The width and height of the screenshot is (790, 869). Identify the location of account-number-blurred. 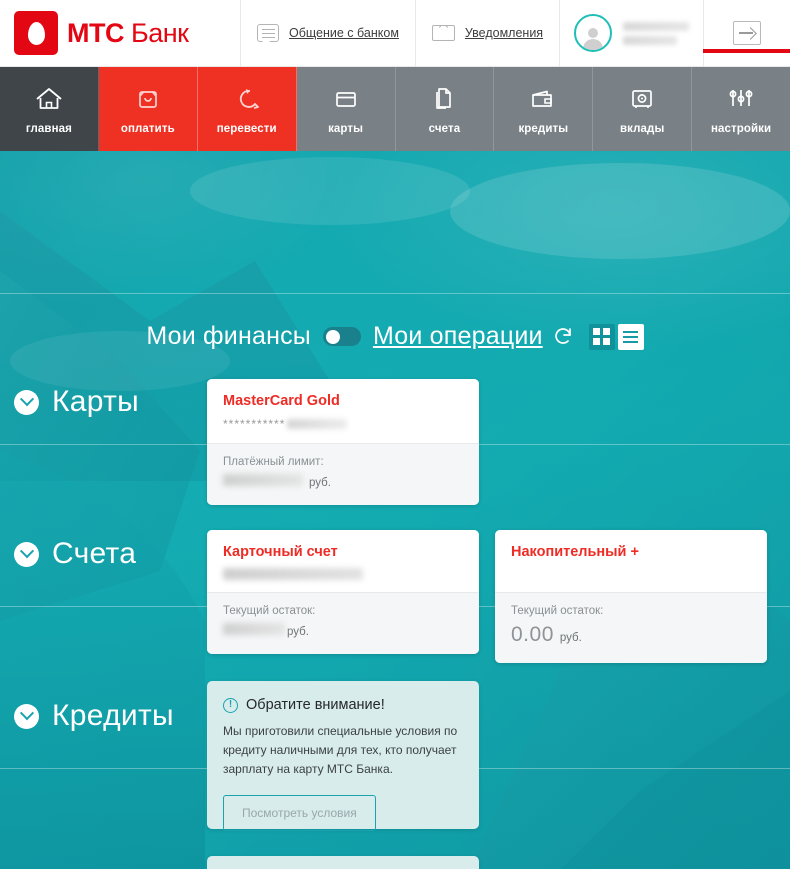
(293, 574).